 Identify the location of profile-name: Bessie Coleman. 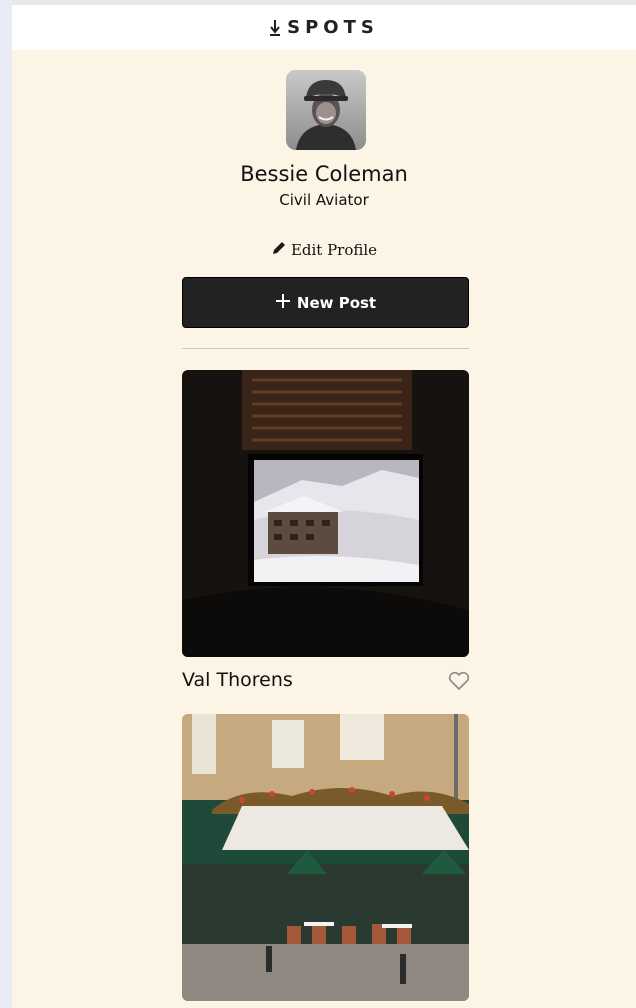
(324, 174).